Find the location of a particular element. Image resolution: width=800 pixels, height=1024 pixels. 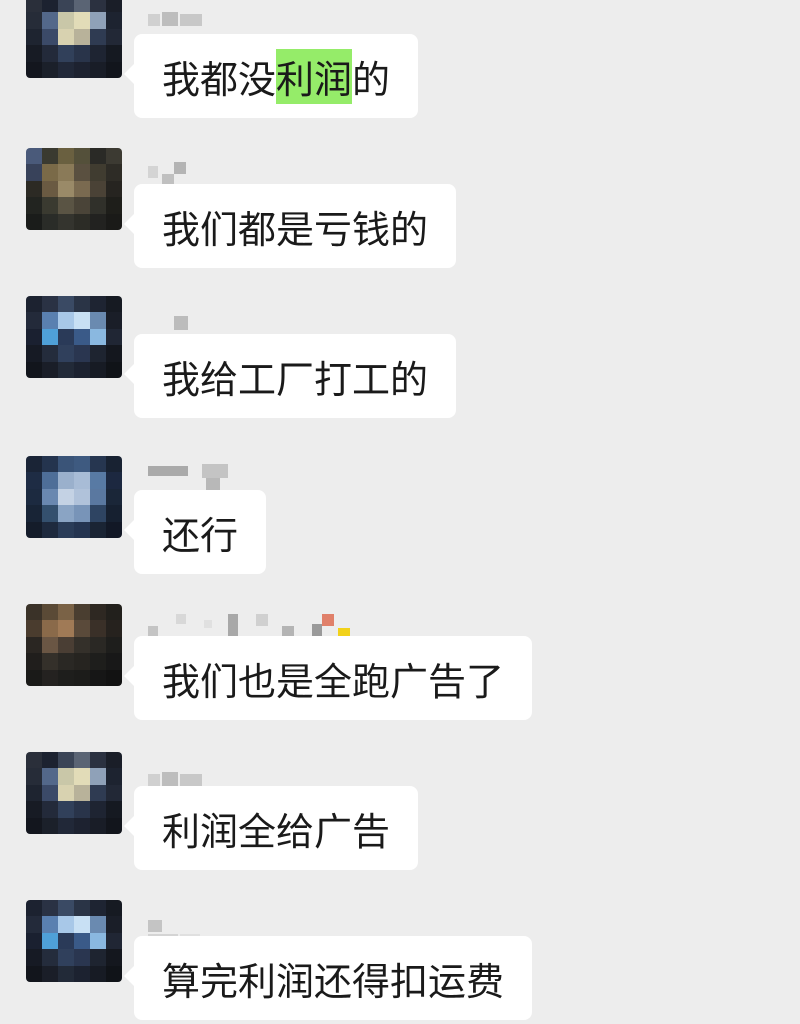

message-bubble: 我们都是亏钱的 is located at coordinates (290, 226).